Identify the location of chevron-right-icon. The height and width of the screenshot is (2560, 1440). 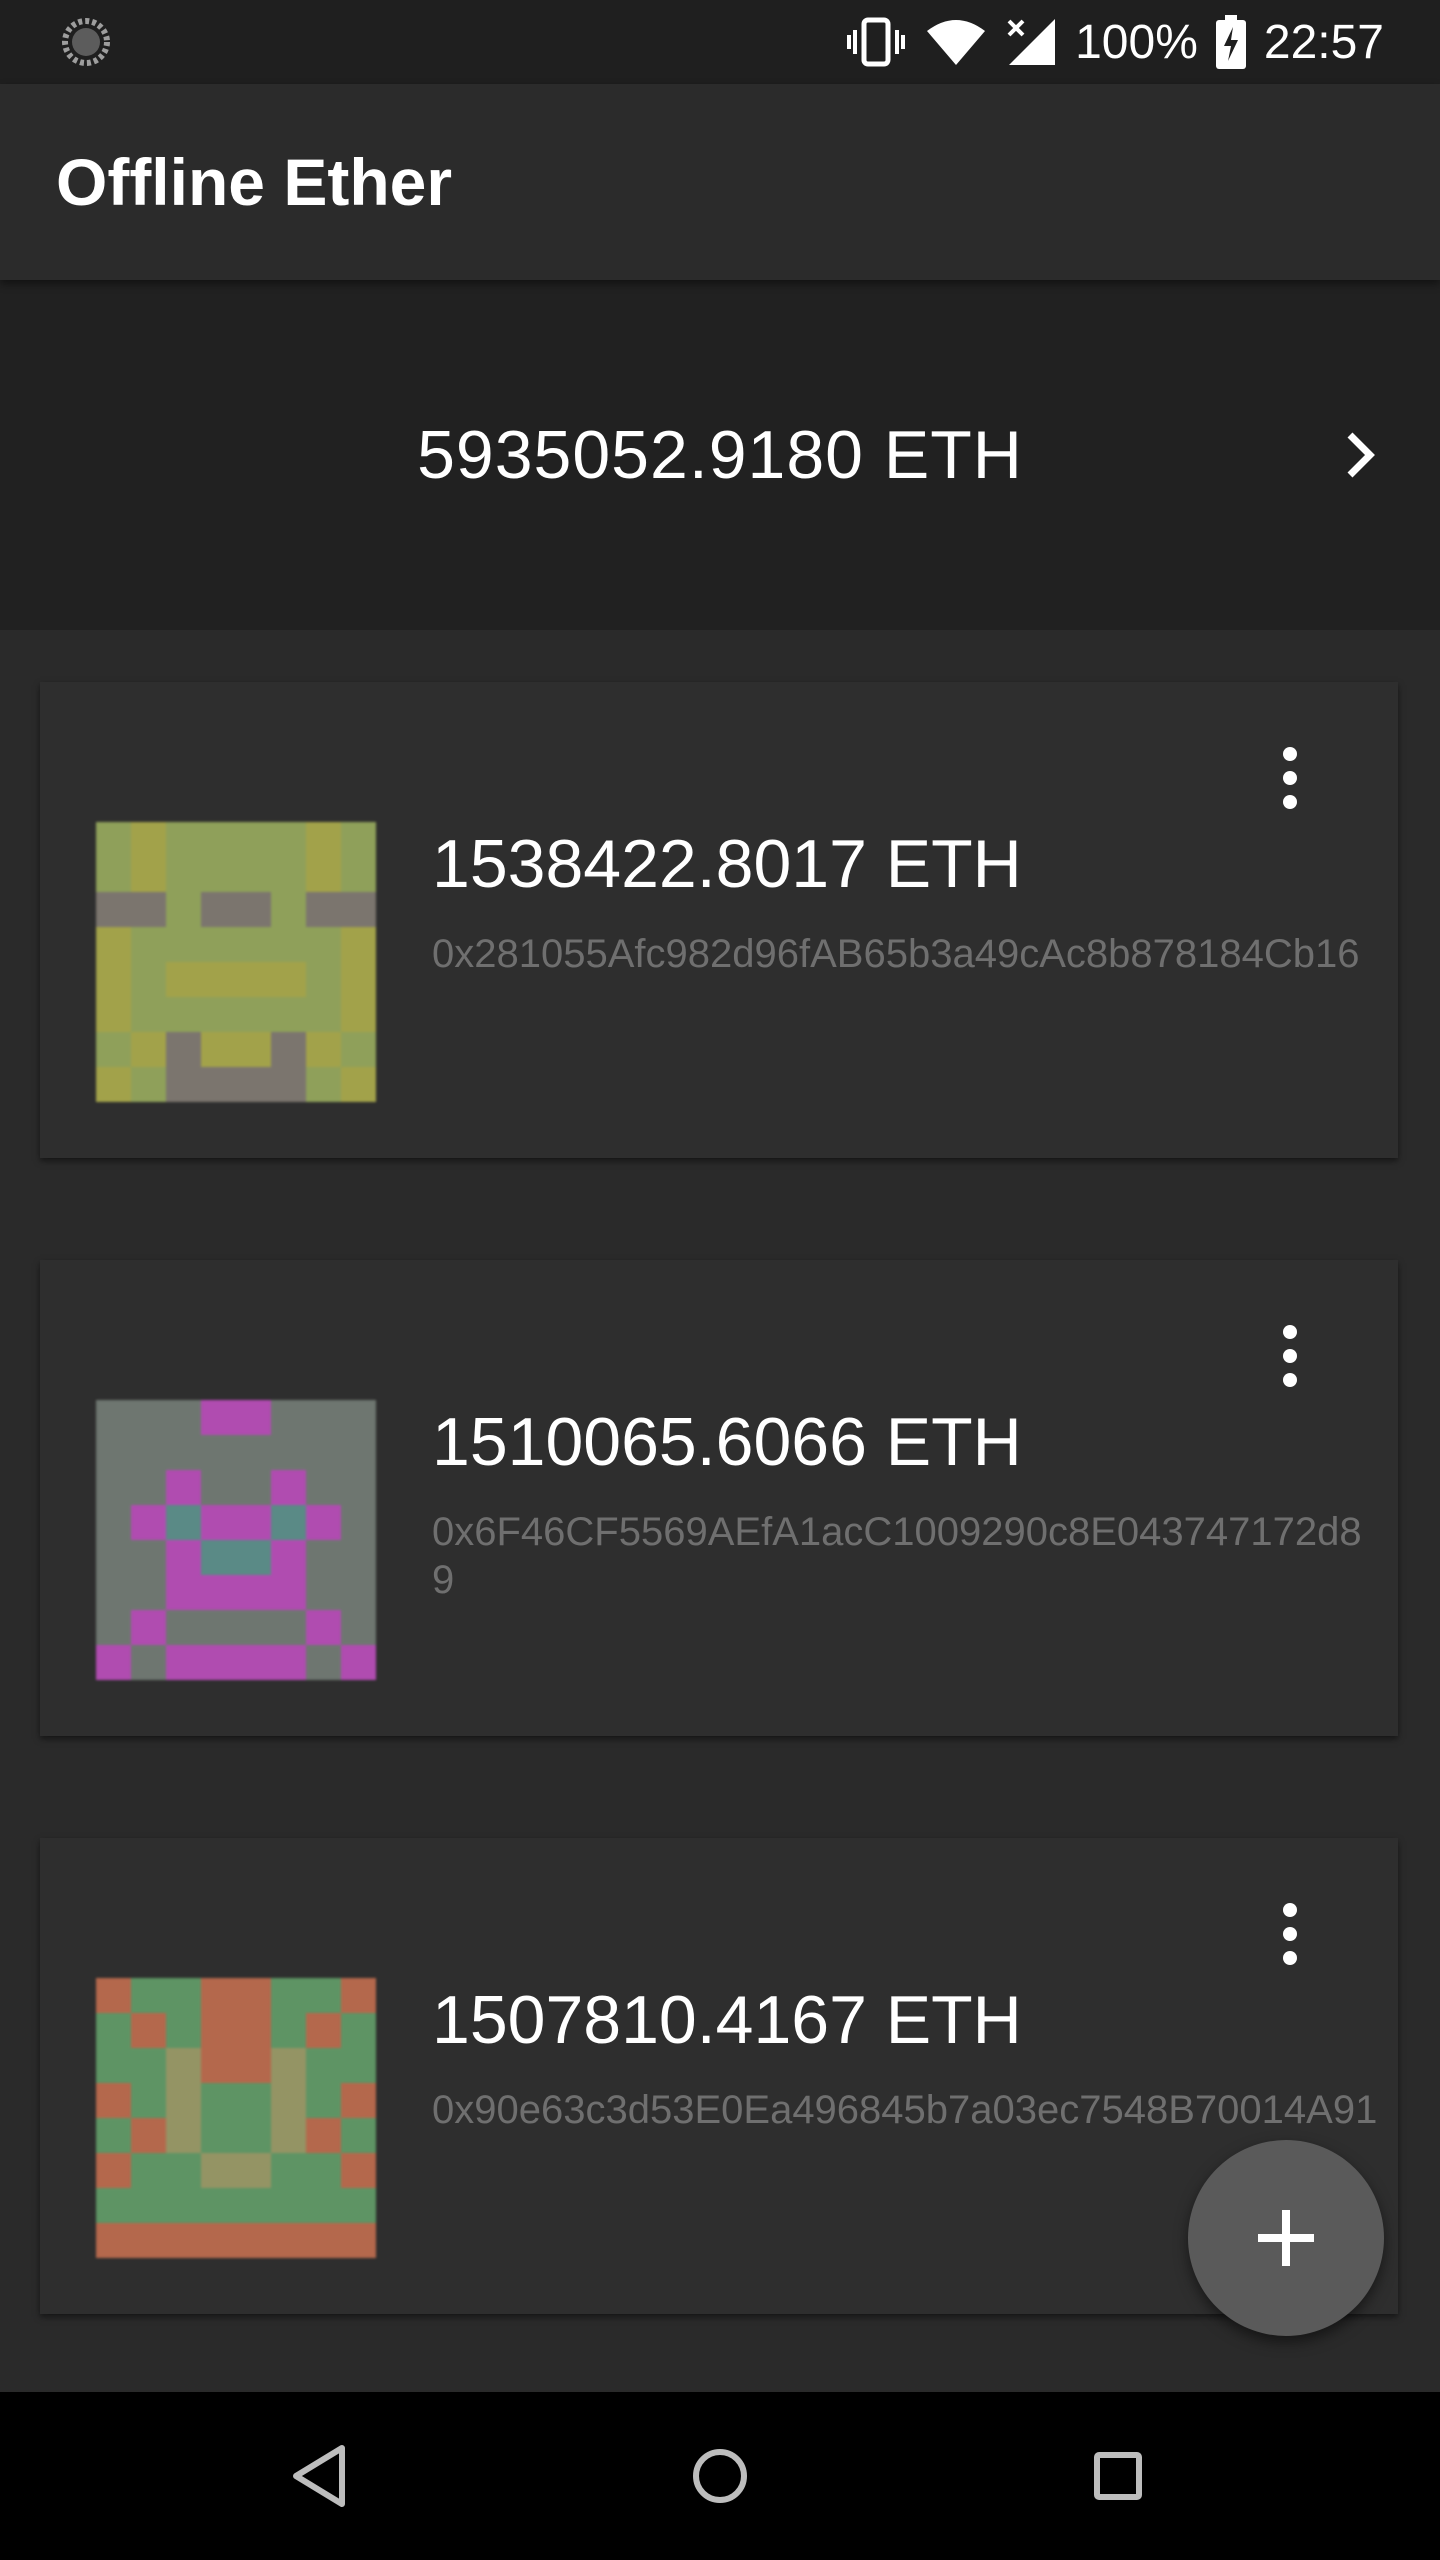
(1362, 455).